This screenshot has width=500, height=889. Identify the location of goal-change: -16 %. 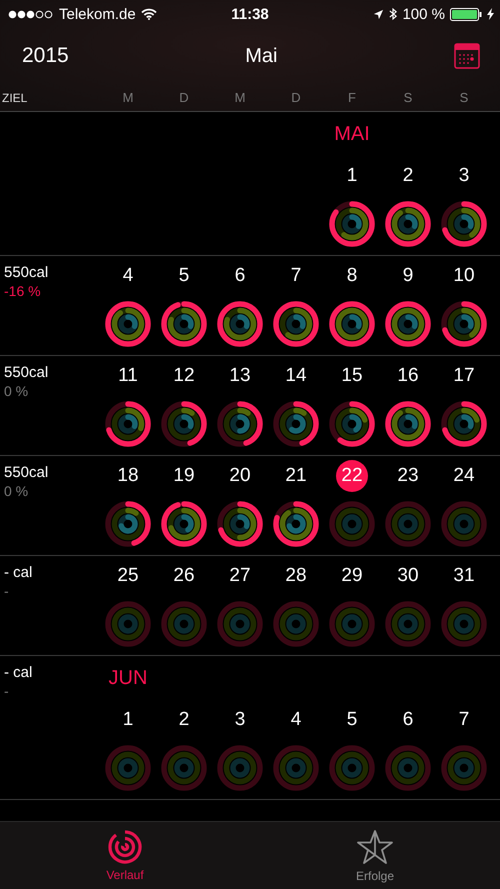
(23, 291).